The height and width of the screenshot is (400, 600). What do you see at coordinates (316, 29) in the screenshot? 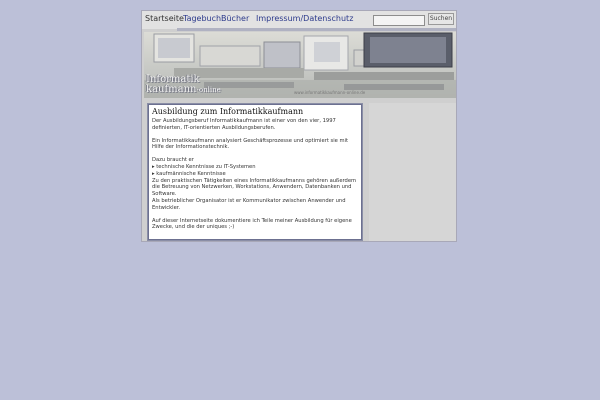
I see `accent-divider` at bounding box center [316, 29].